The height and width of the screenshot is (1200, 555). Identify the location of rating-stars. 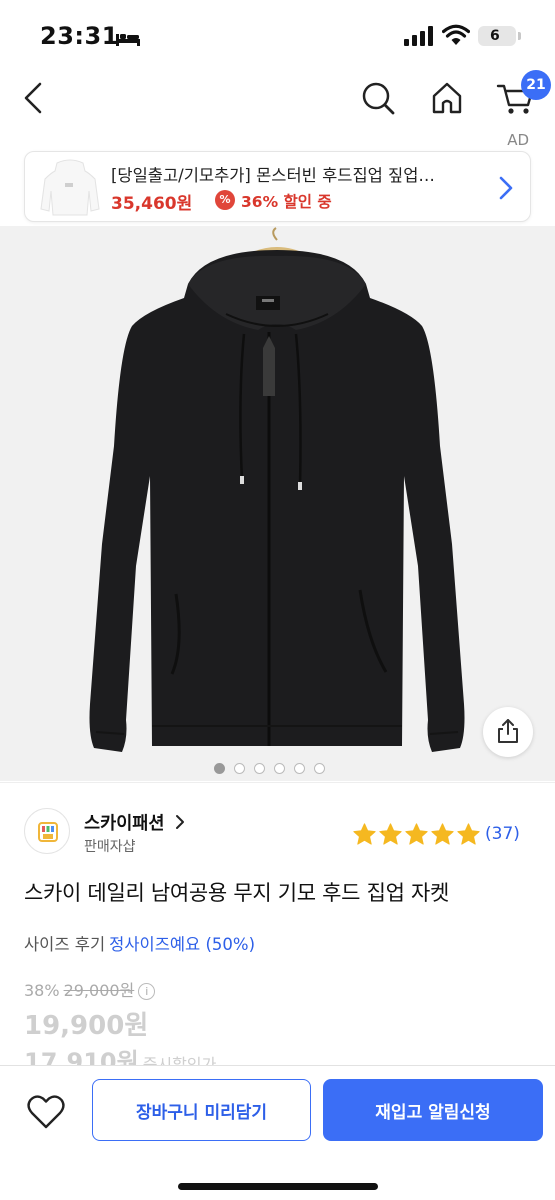
(416, 834).